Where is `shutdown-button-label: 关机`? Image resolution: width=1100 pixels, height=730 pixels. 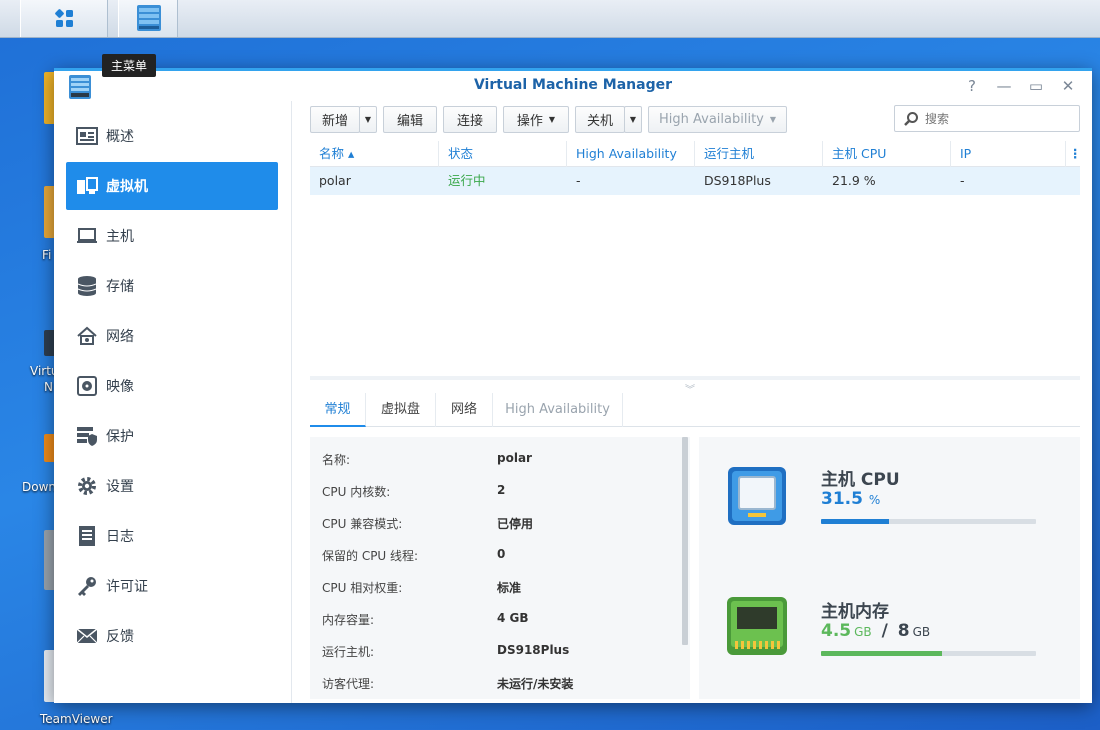 shutdown-button-label: 关机 is located at coordinates (599, 121).